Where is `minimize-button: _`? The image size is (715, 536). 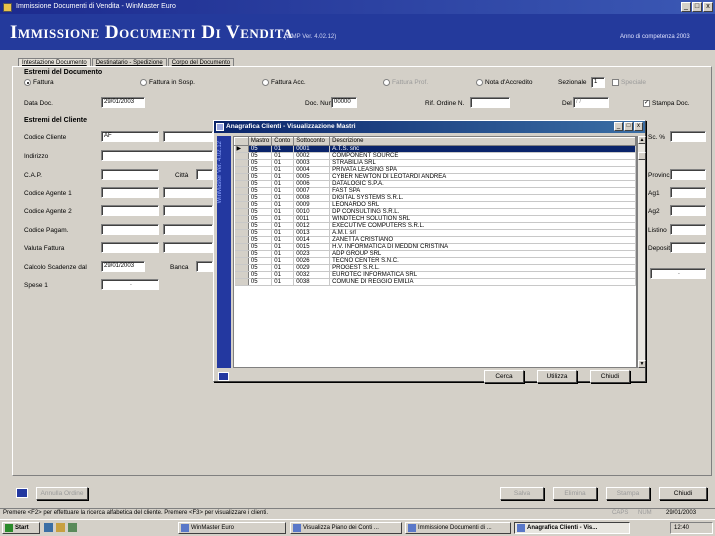 minimize-button: _ is located at coordinates (686, 7).